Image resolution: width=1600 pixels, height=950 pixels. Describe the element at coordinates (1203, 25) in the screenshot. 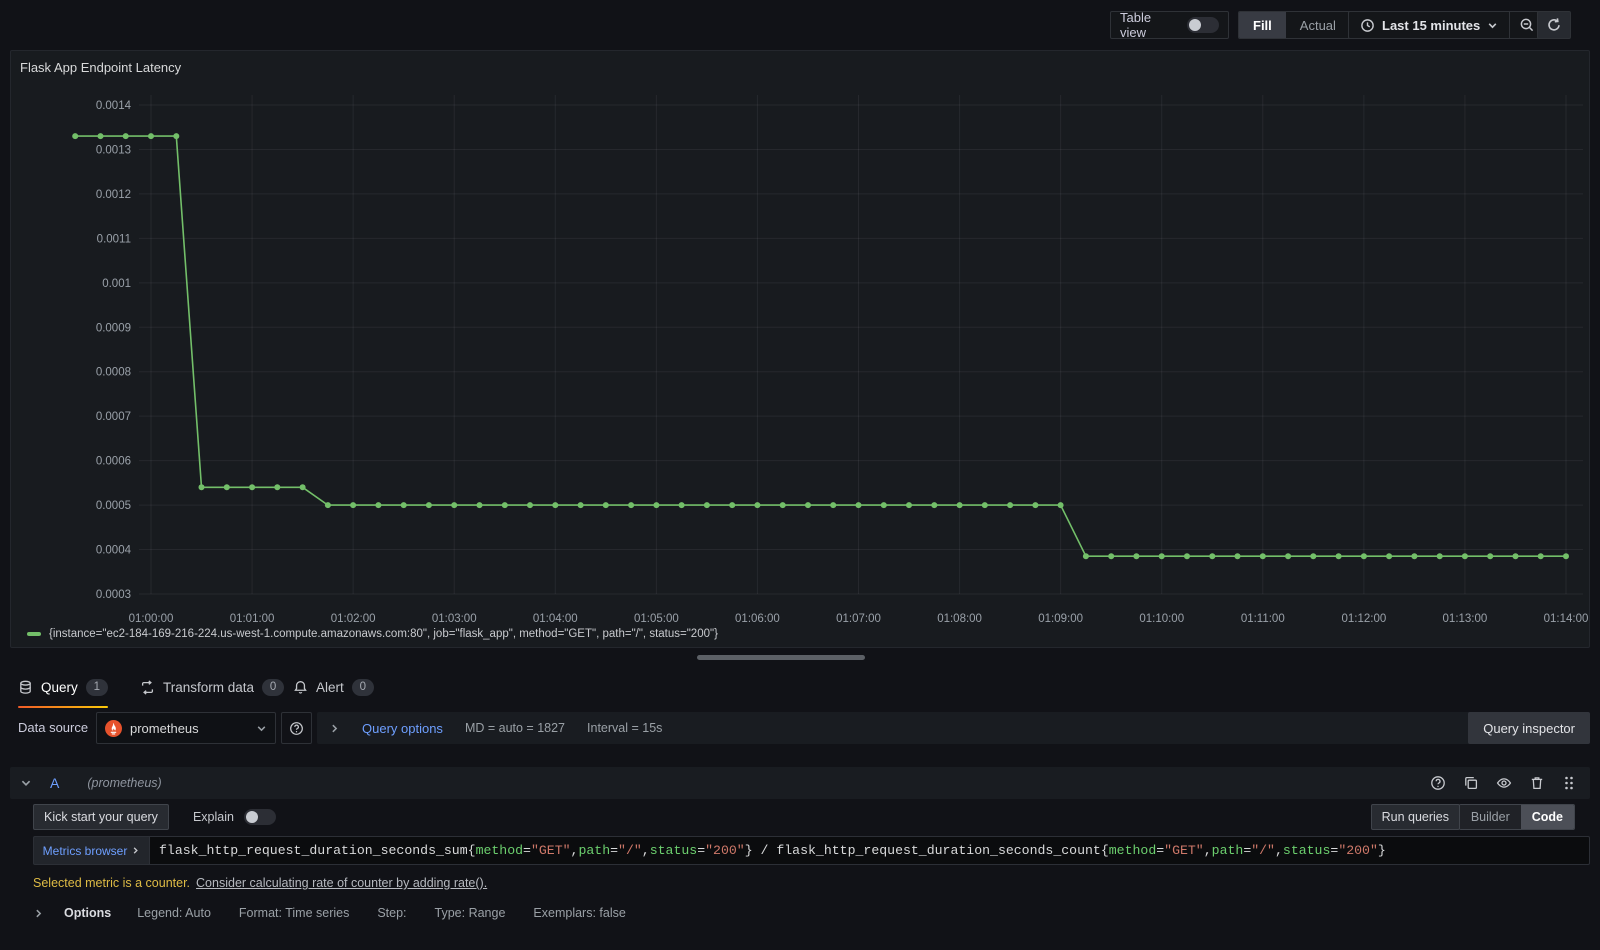

I see `table-view-toggle` at that location.